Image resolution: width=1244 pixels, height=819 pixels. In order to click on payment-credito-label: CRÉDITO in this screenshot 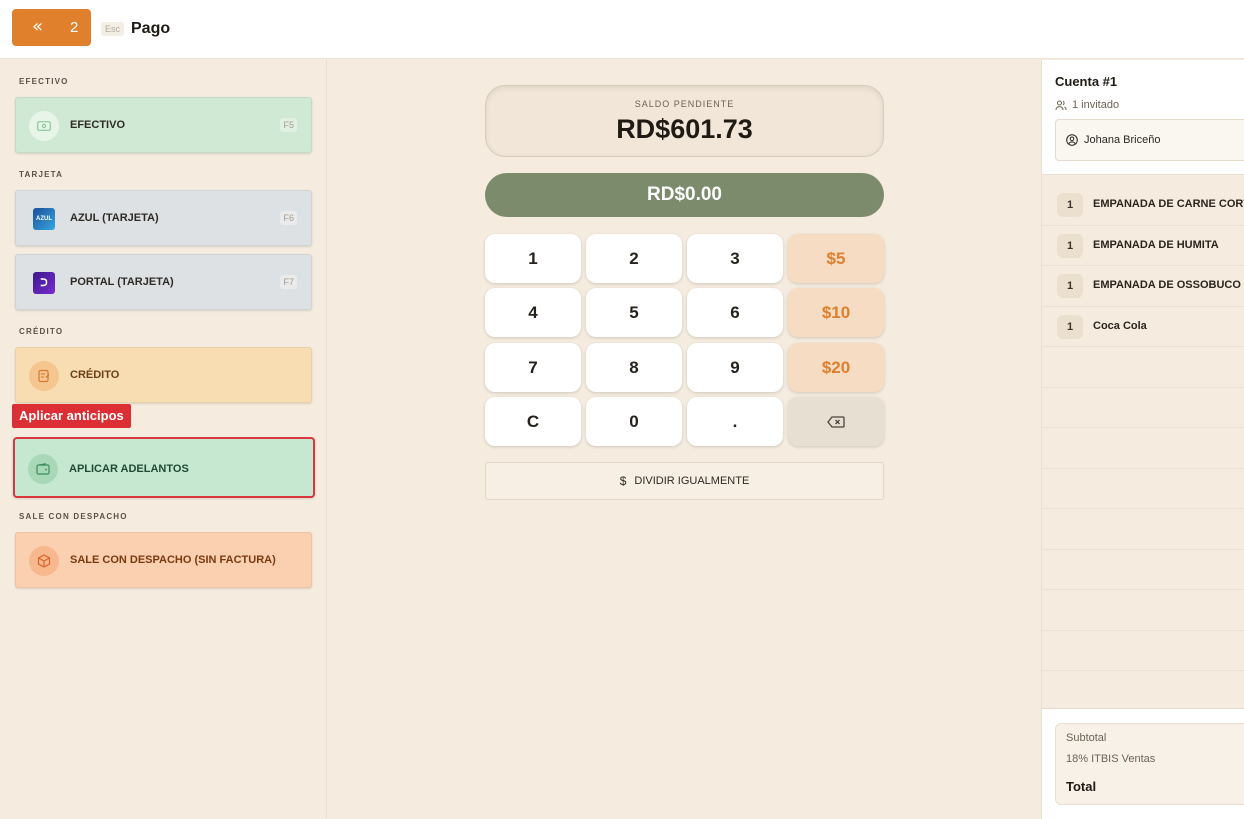, I will do `click(95, 375)`.